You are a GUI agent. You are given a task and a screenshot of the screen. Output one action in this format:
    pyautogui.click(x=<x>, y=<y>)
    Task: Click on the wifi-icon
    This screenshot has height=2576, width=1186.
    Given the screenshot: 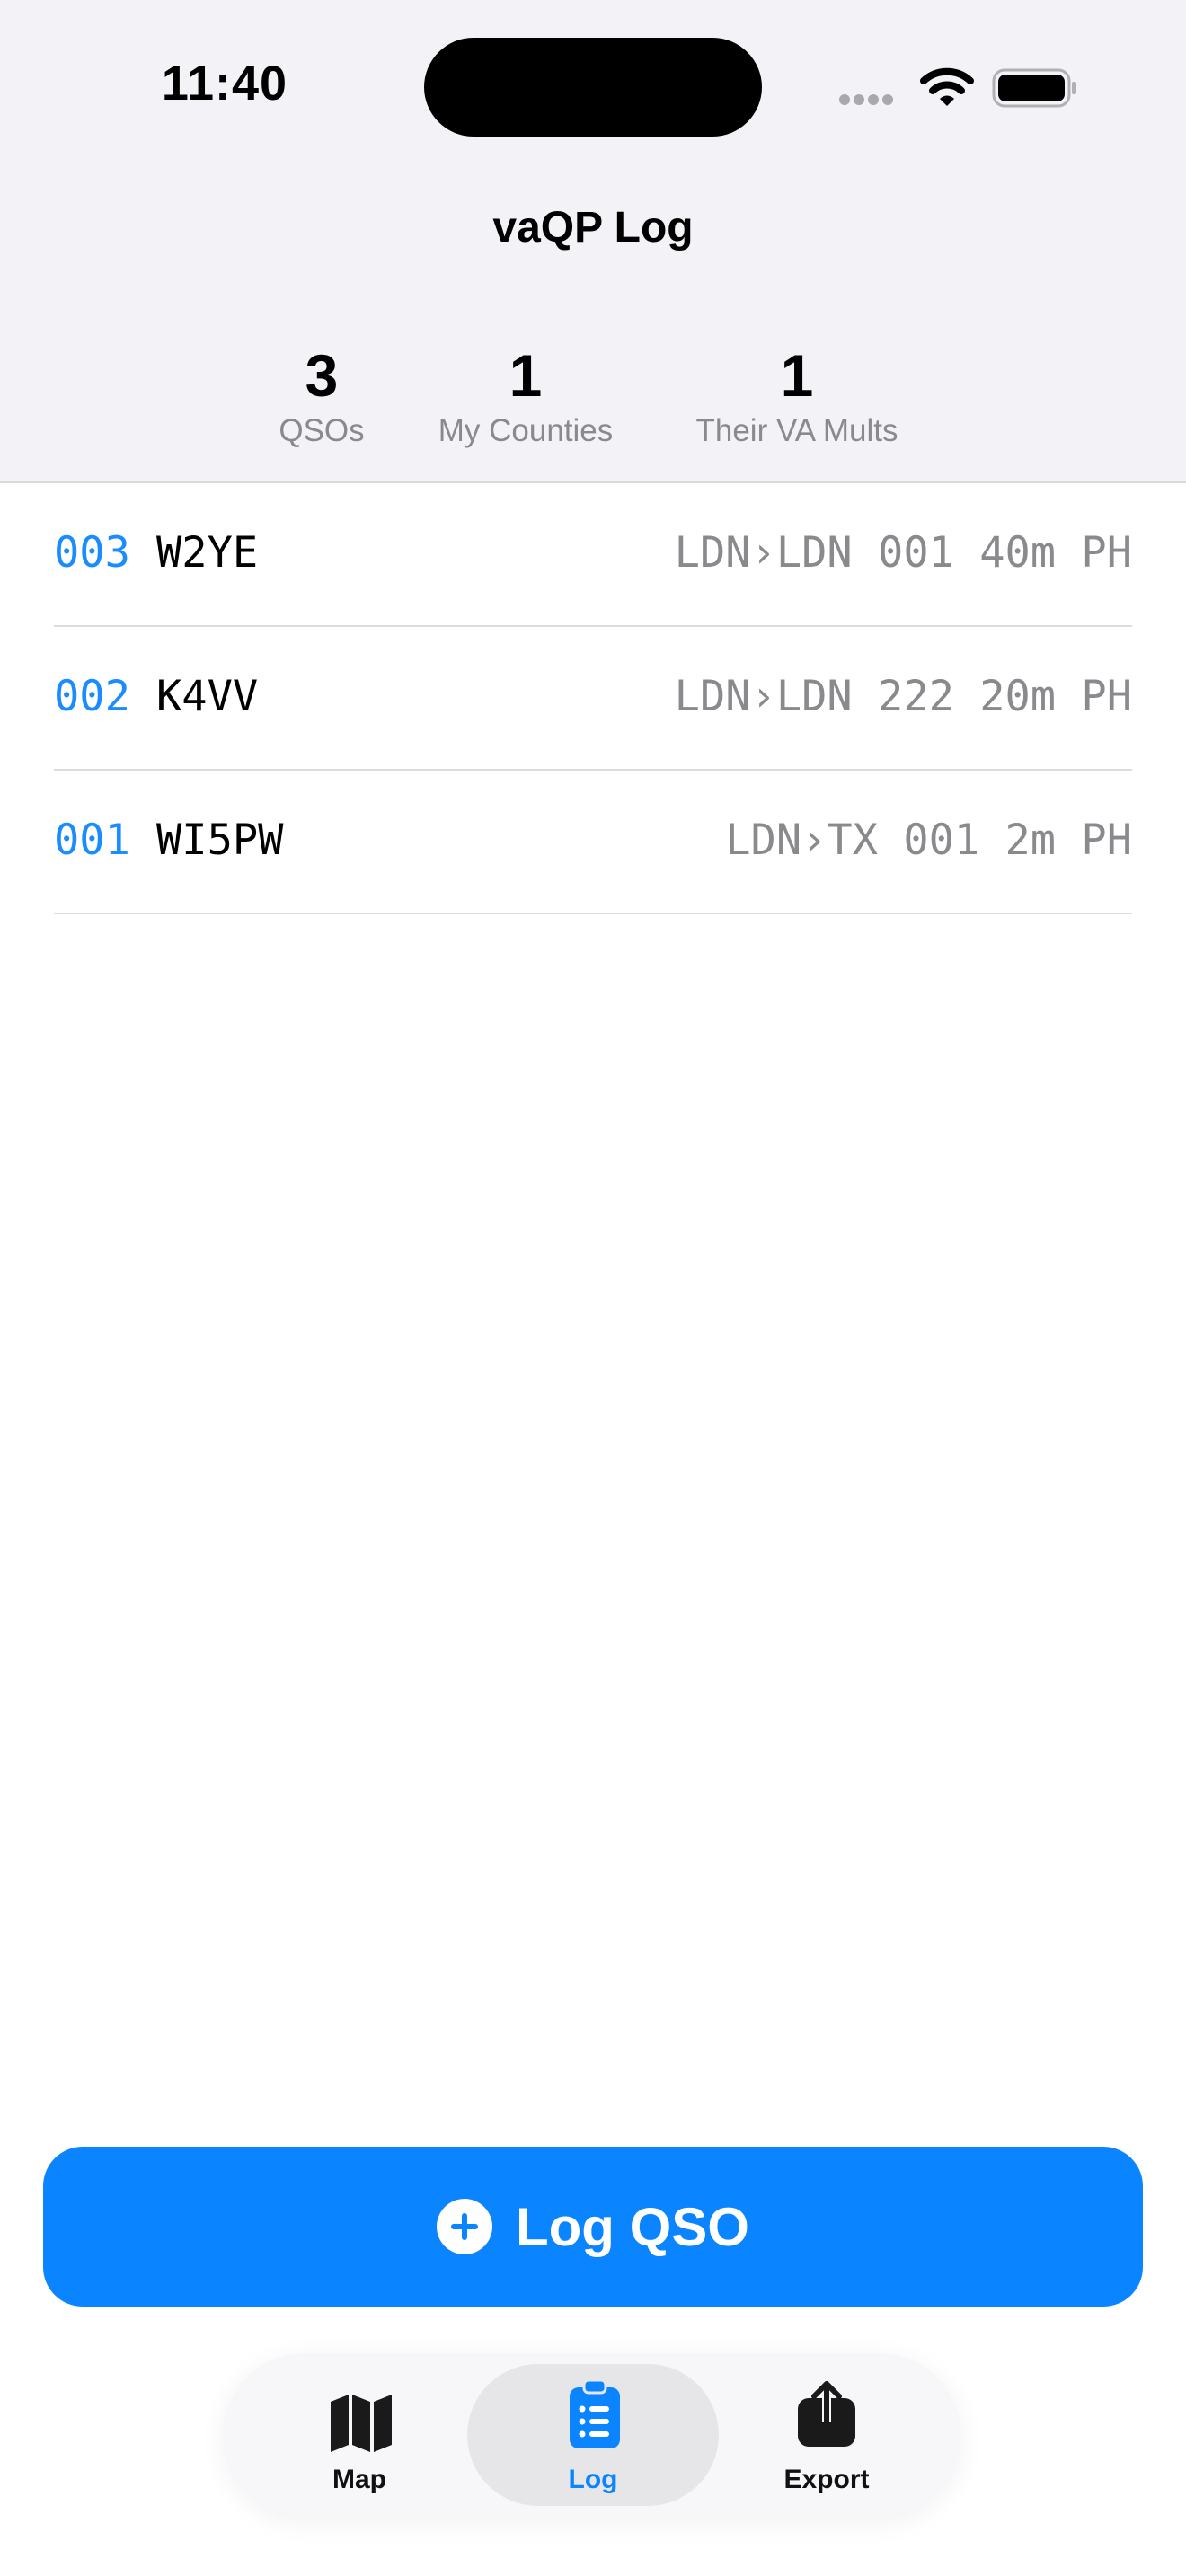 What is the action you would take?
    pyautogui.click(x=947, y=86)
    